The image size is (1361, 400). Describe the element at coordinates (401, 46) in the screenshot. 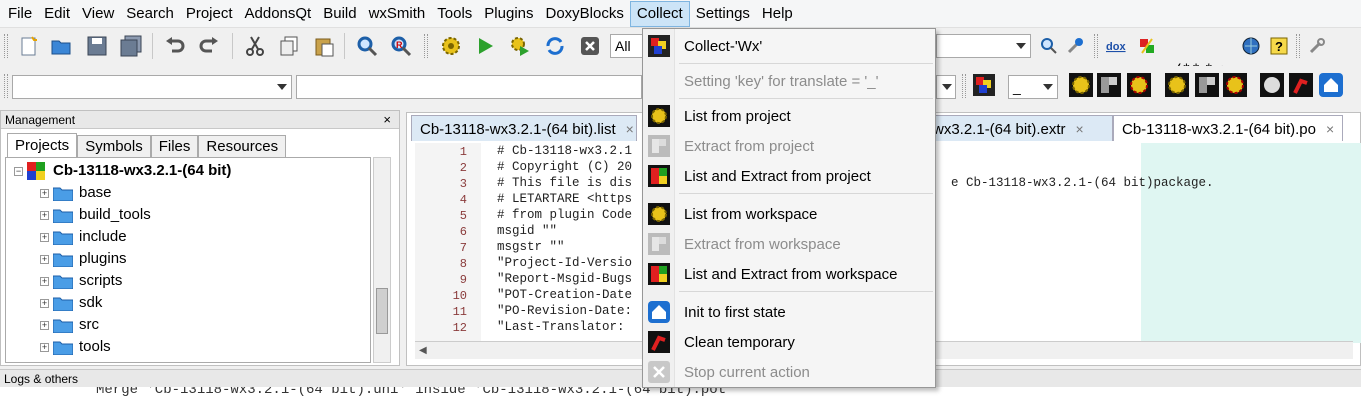

I see `replace-icon: R` at that location.